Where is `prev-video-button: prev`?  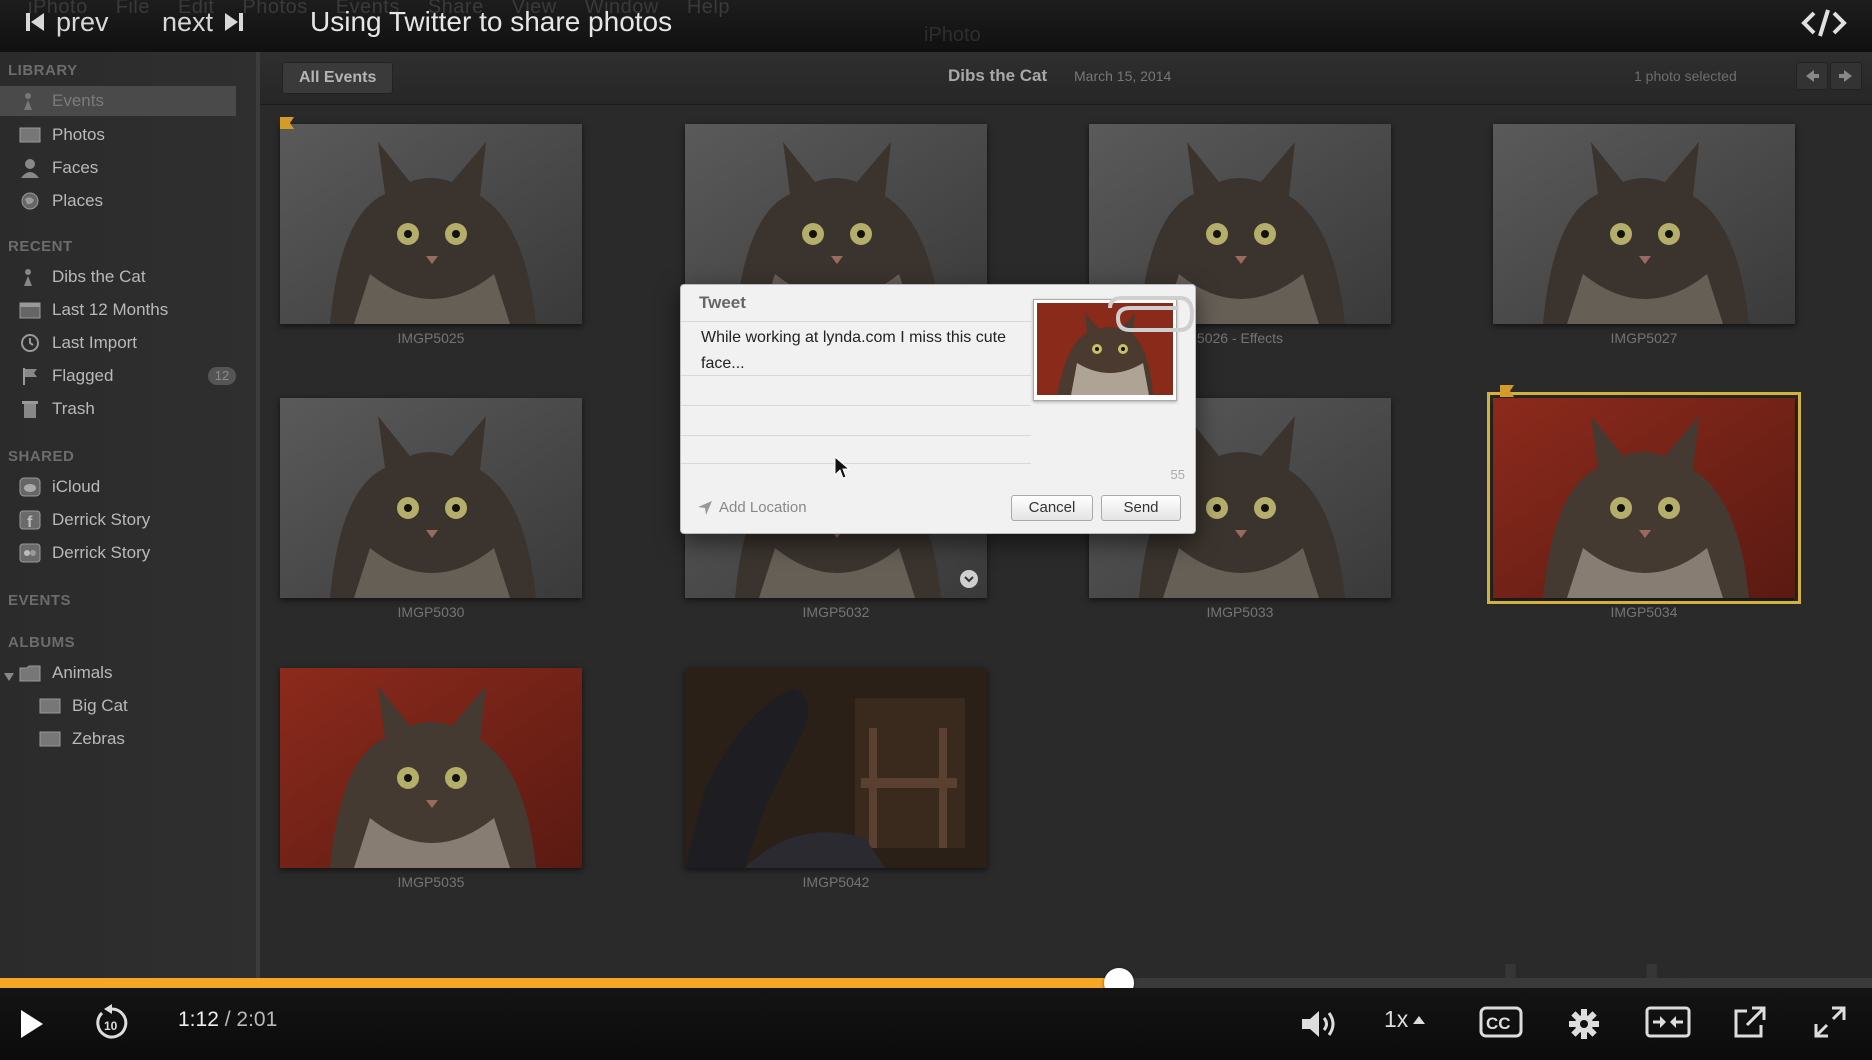
prev-video-button: prev is located at coordinates (66, 22).